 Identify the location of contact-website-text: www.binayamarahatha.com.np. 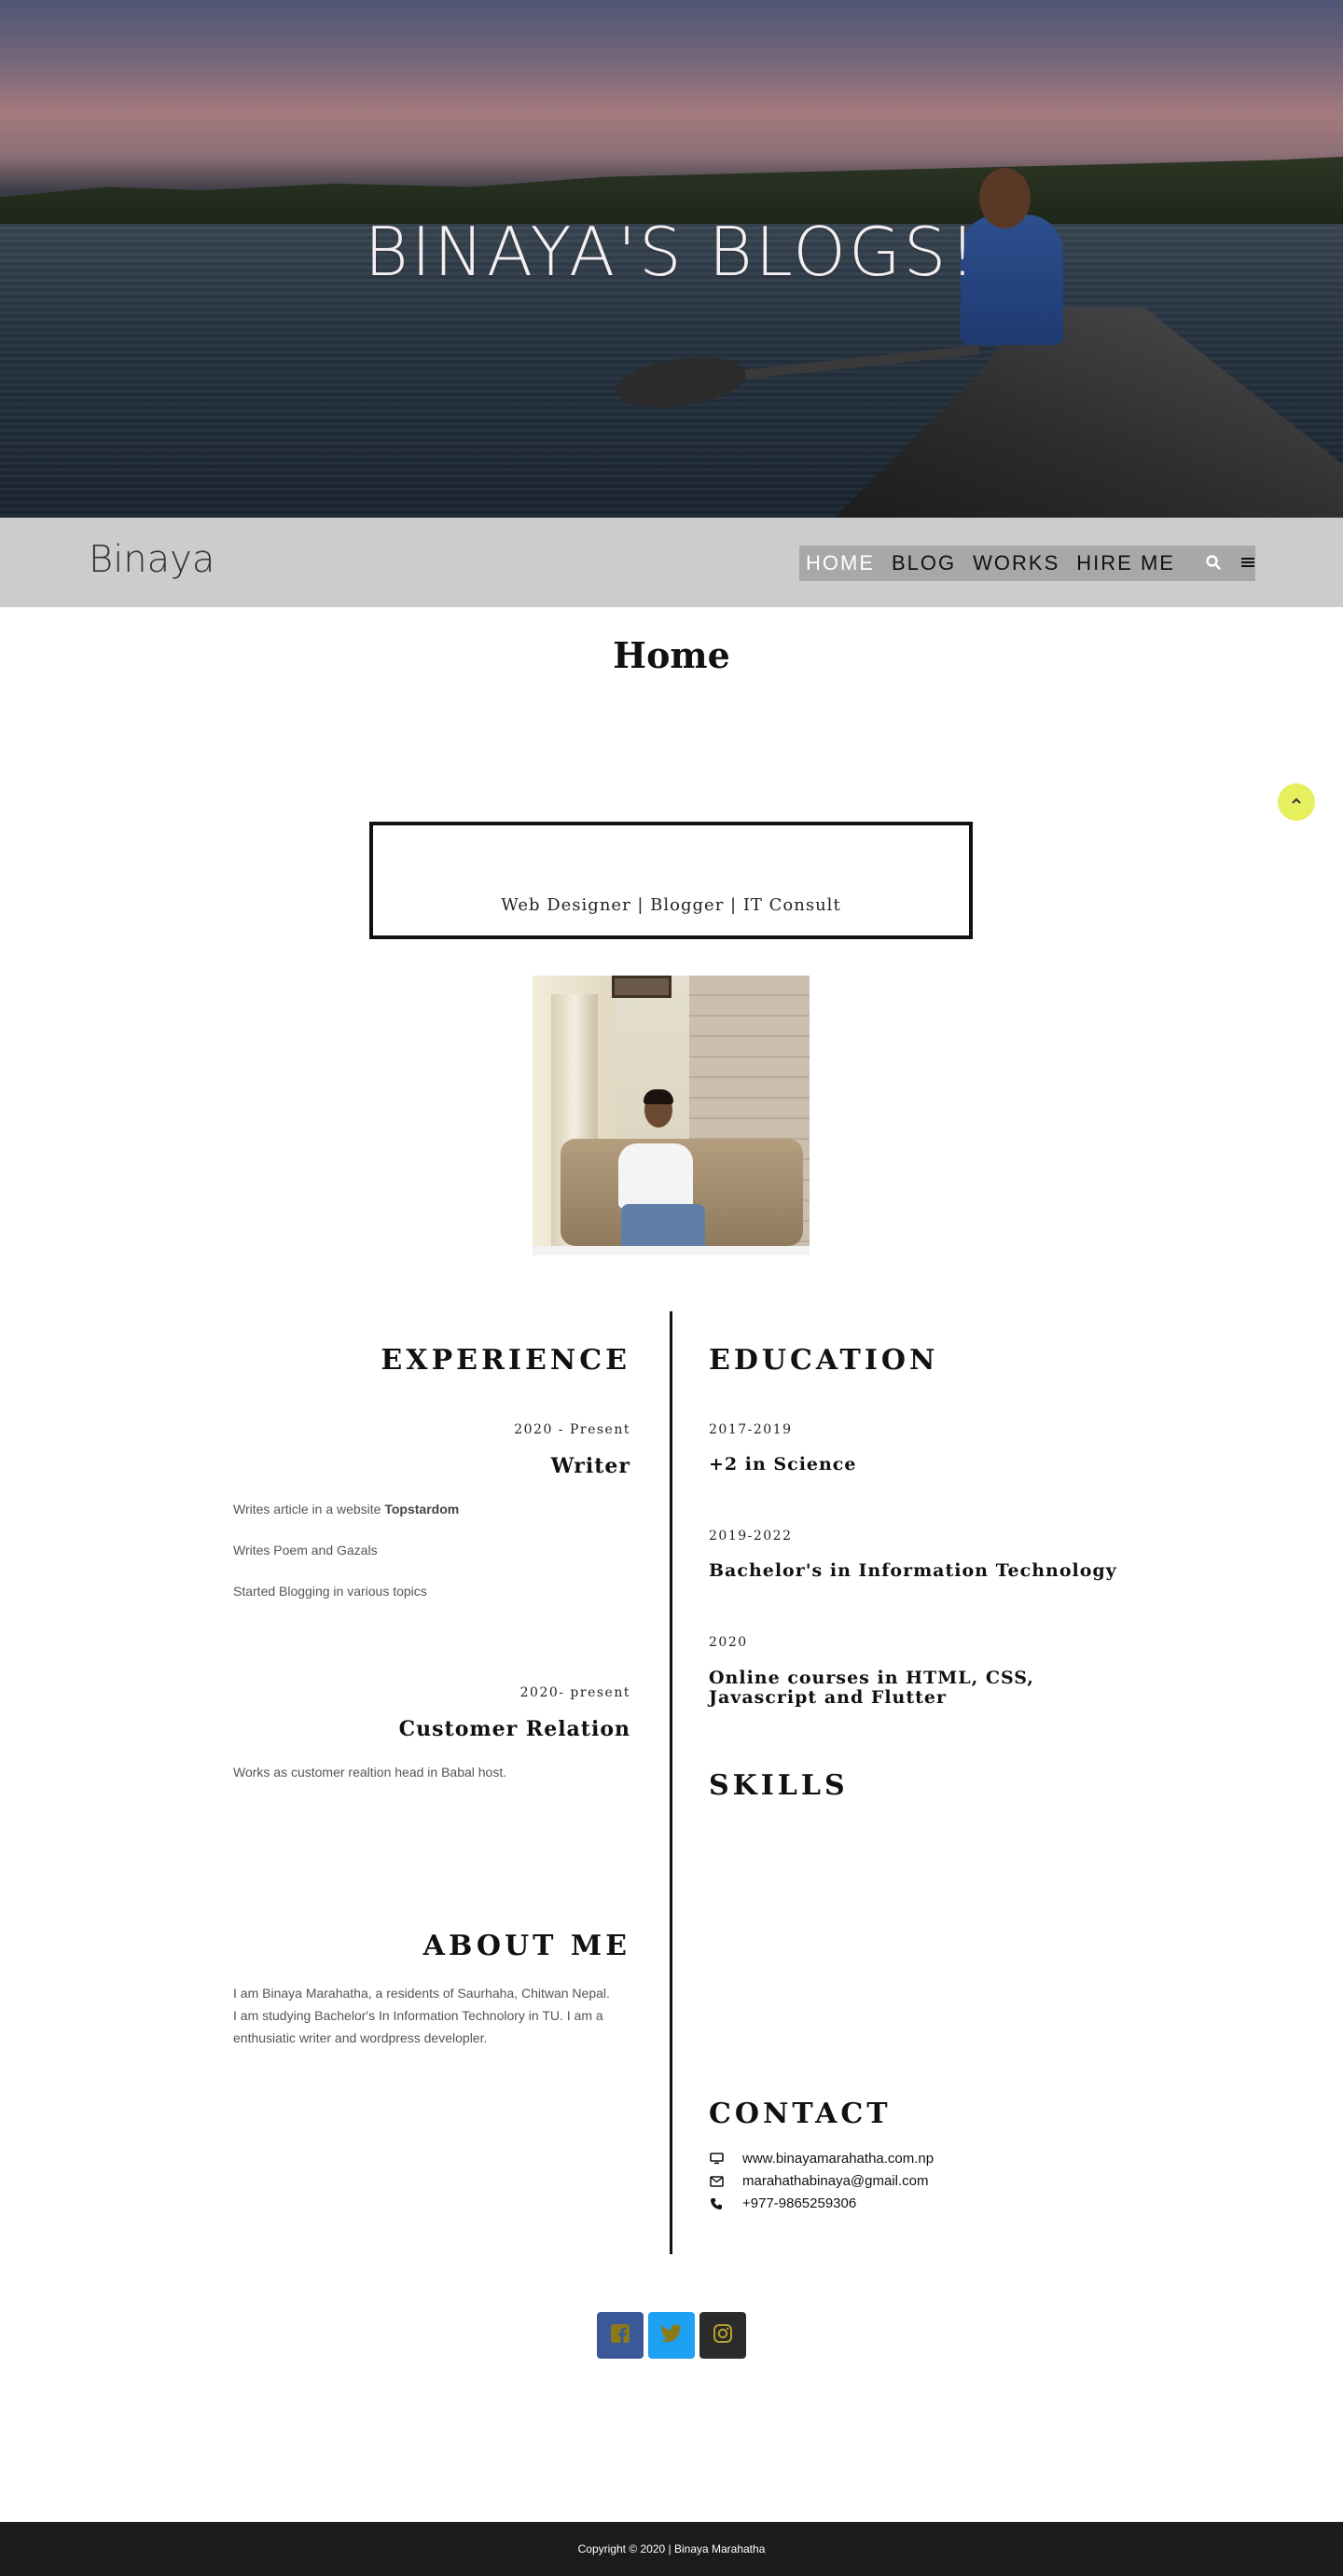
(838, 2159).